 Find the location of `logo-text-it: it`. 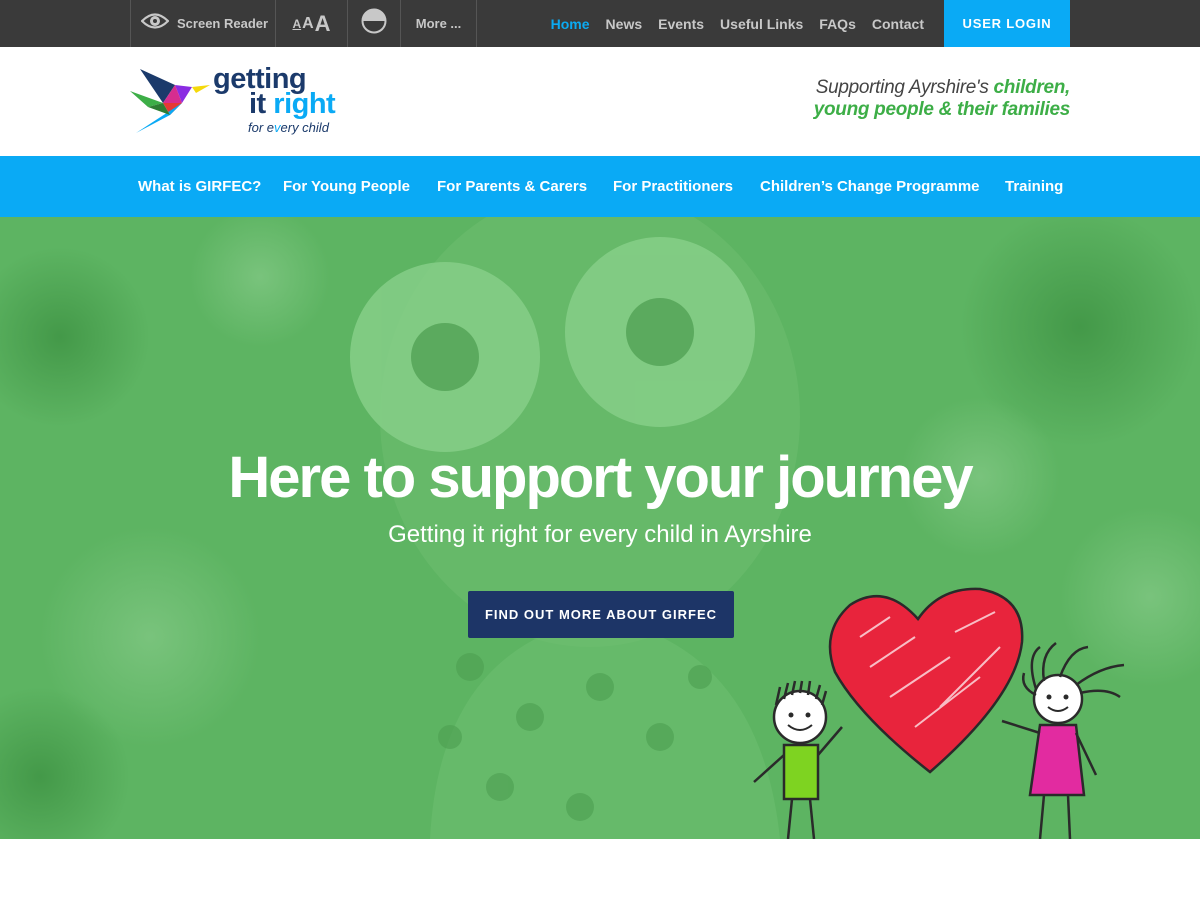

logo-text-it: it is located at coordinates (257, 104).